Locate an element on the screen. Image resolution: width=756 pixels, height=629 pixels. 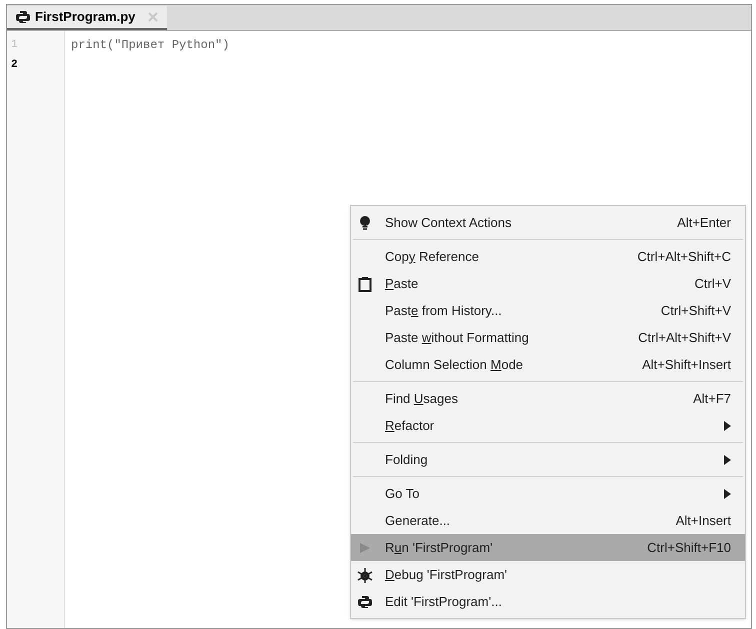
menu-item-label: Column Selection Mode is located at coordinates (454, 365).